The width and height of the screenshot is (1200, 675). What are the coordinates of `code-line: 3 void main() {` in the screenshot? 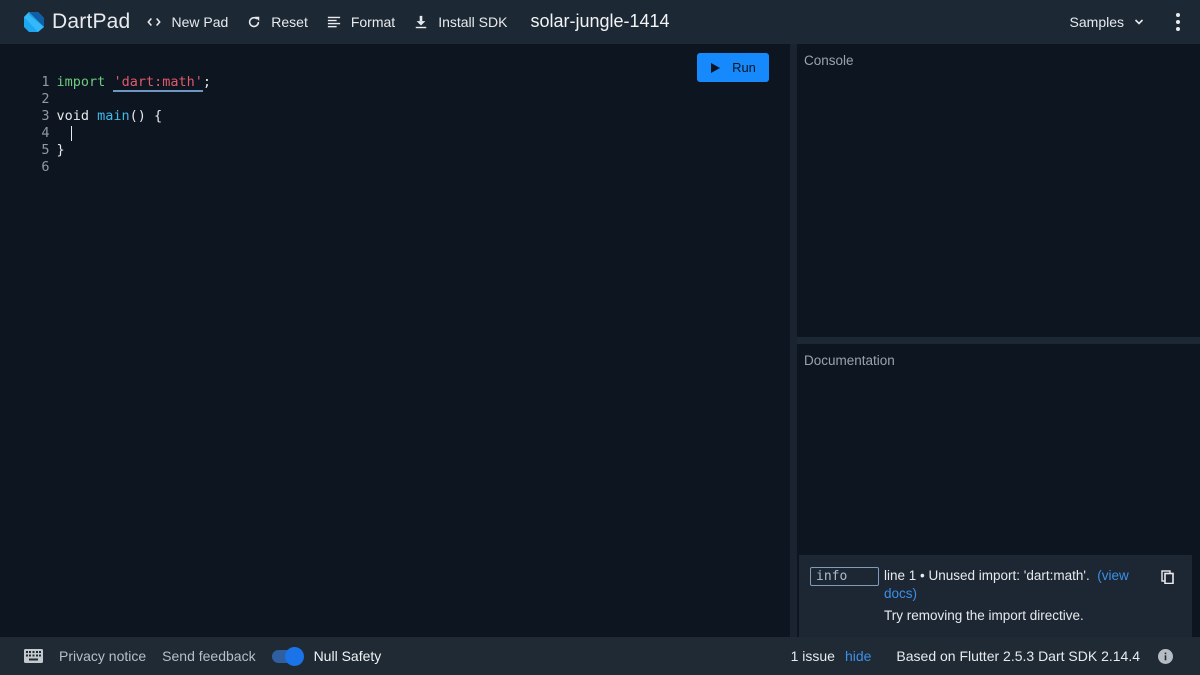 It's located at (81, 107).